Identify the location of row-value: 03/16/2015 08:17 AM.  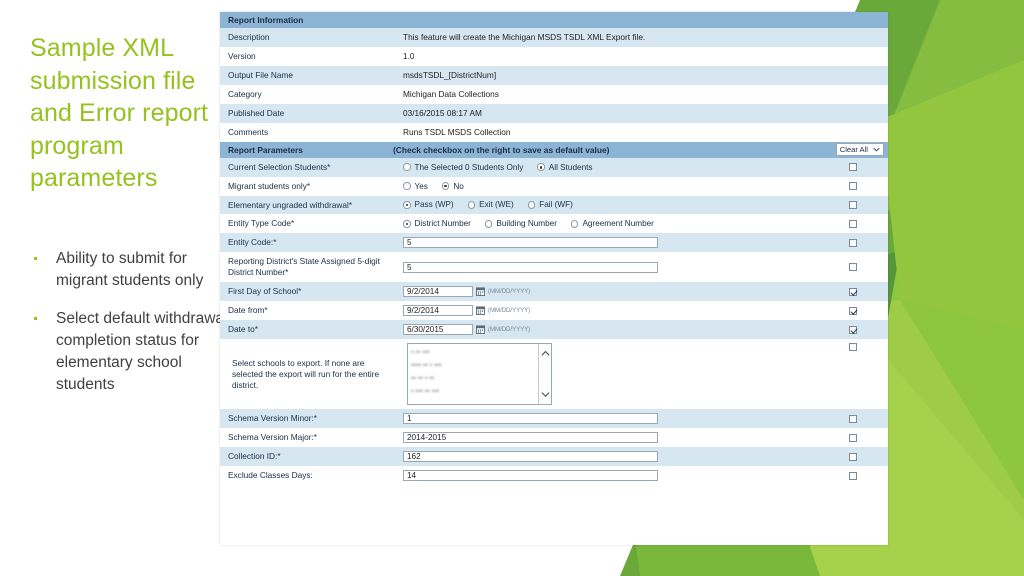
(442, 113).